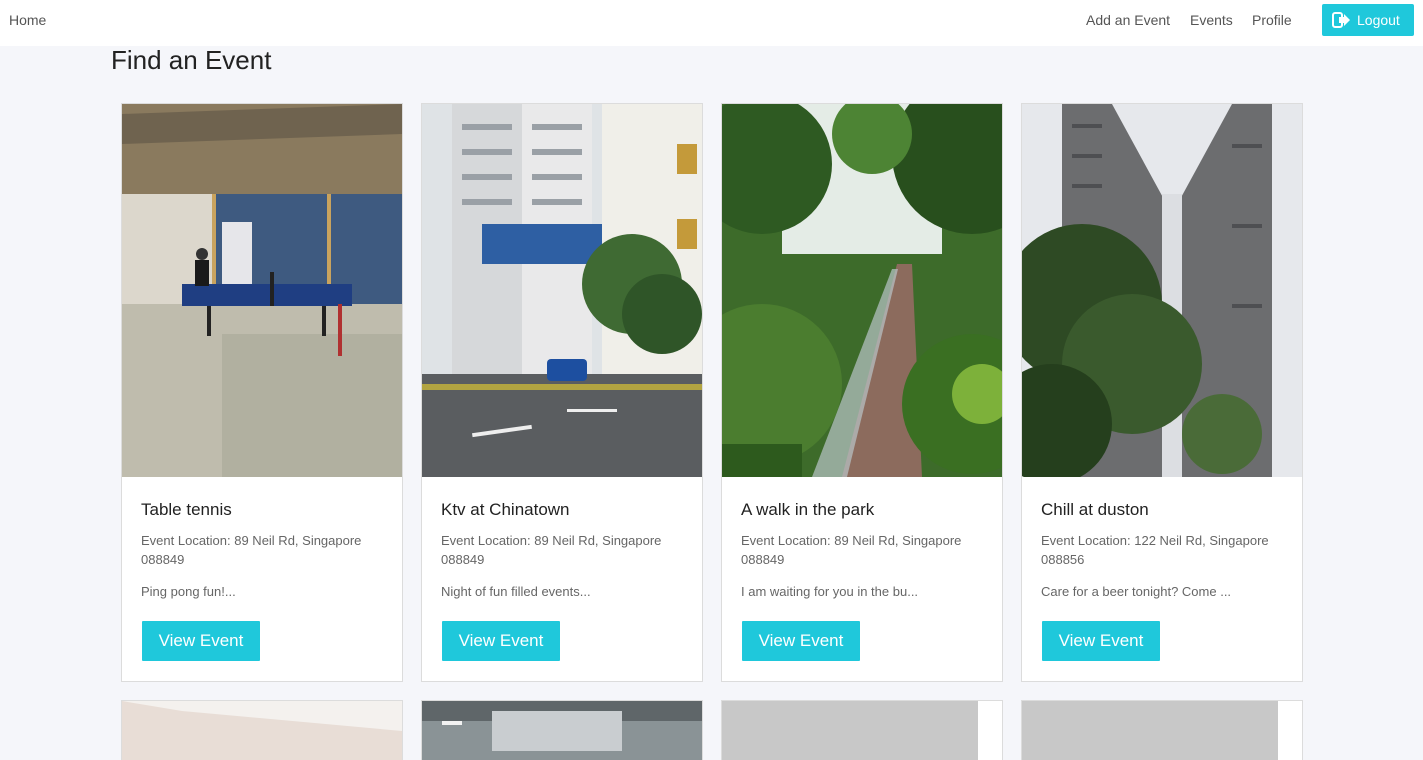 Image resolution: width=1423 pixels, height=760 pixels. Describe the element at coordinates (1341, 20) in the screenshot. I see `sign-out-icon` at that location.